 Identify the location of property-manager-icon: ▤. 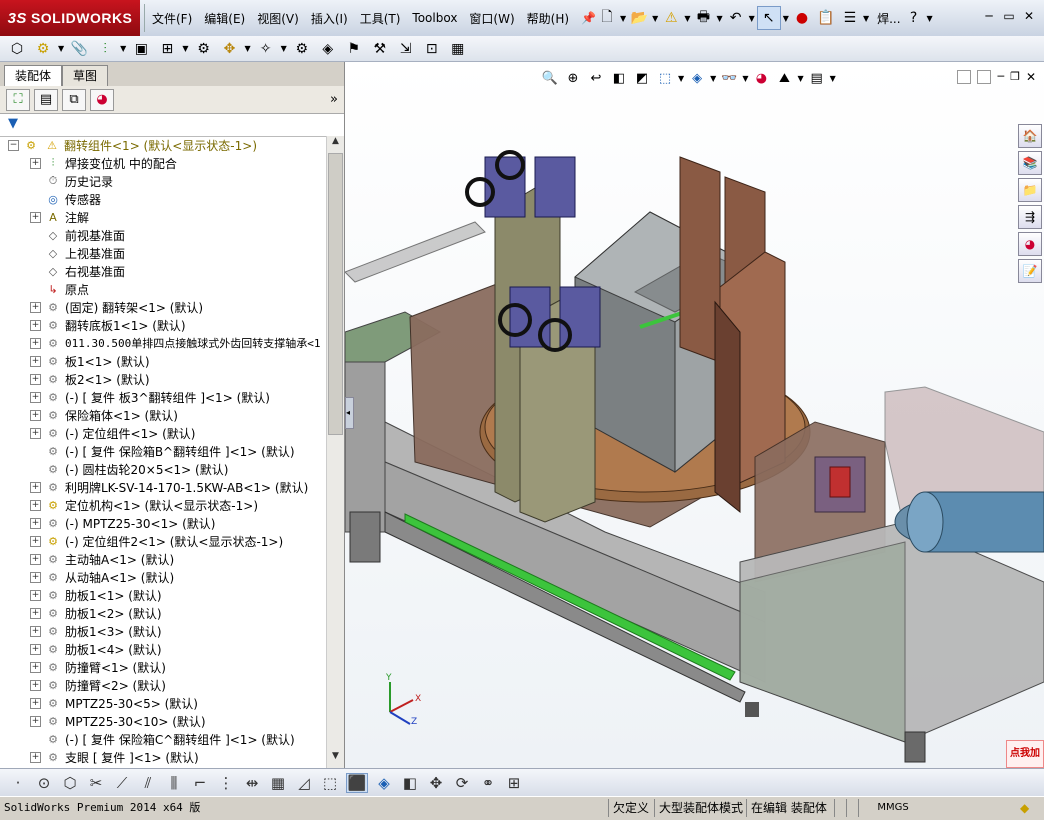
(46, 99).